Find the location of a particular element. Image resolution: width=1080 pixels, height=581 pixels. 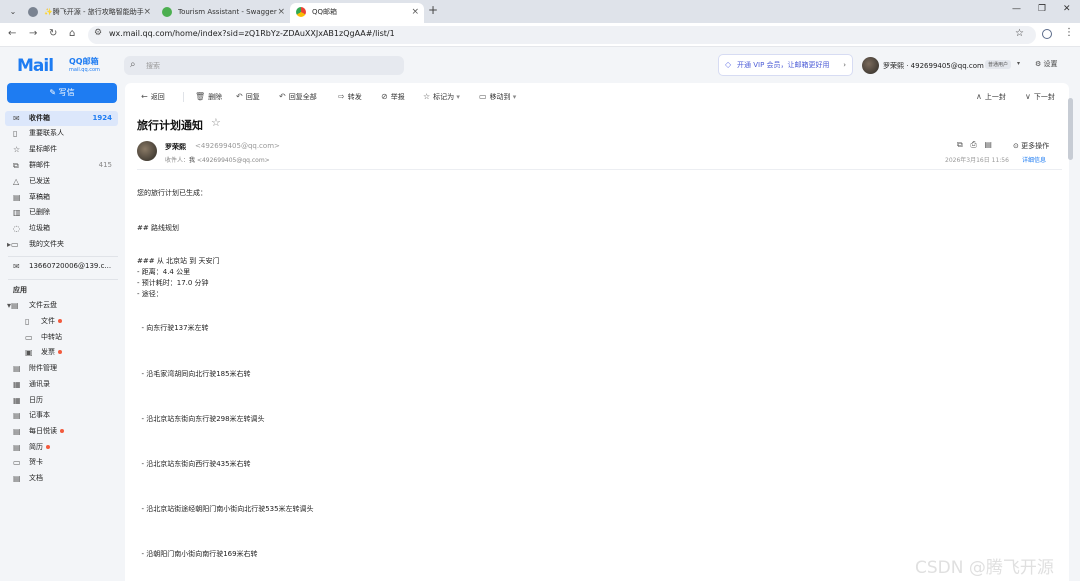

move-to-button: ▭ 移动到 ▾ is located at coordinates (497, 97).